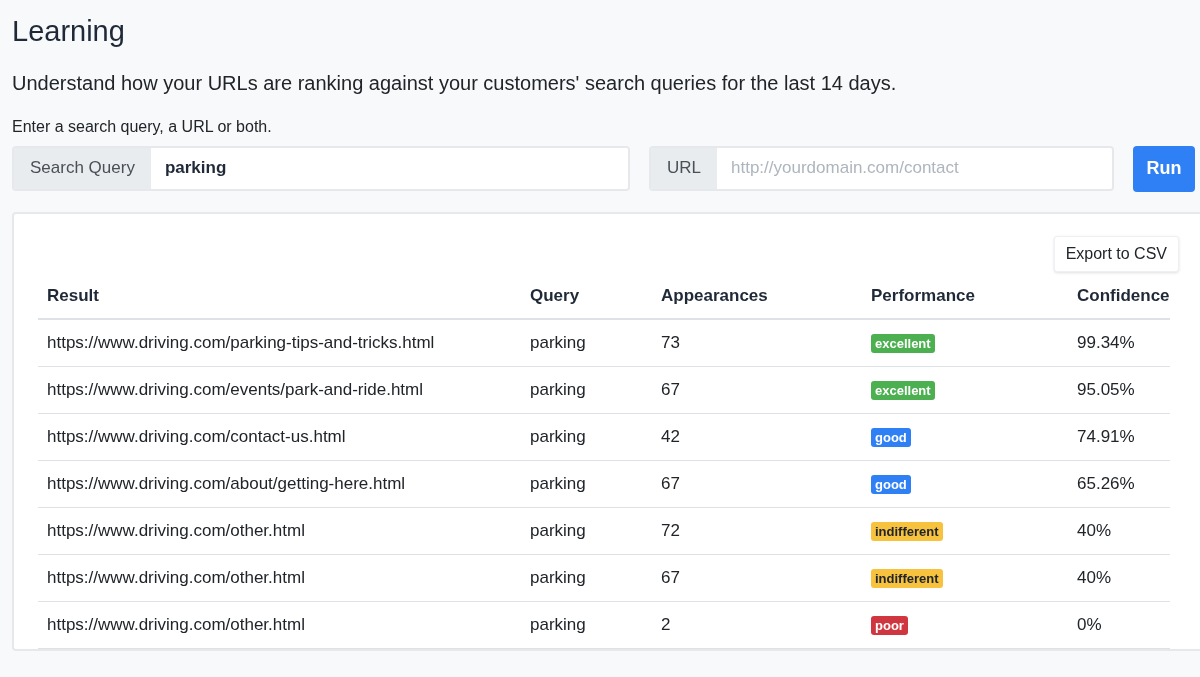  I want to click on page-title: Learning, so click(69, 31).